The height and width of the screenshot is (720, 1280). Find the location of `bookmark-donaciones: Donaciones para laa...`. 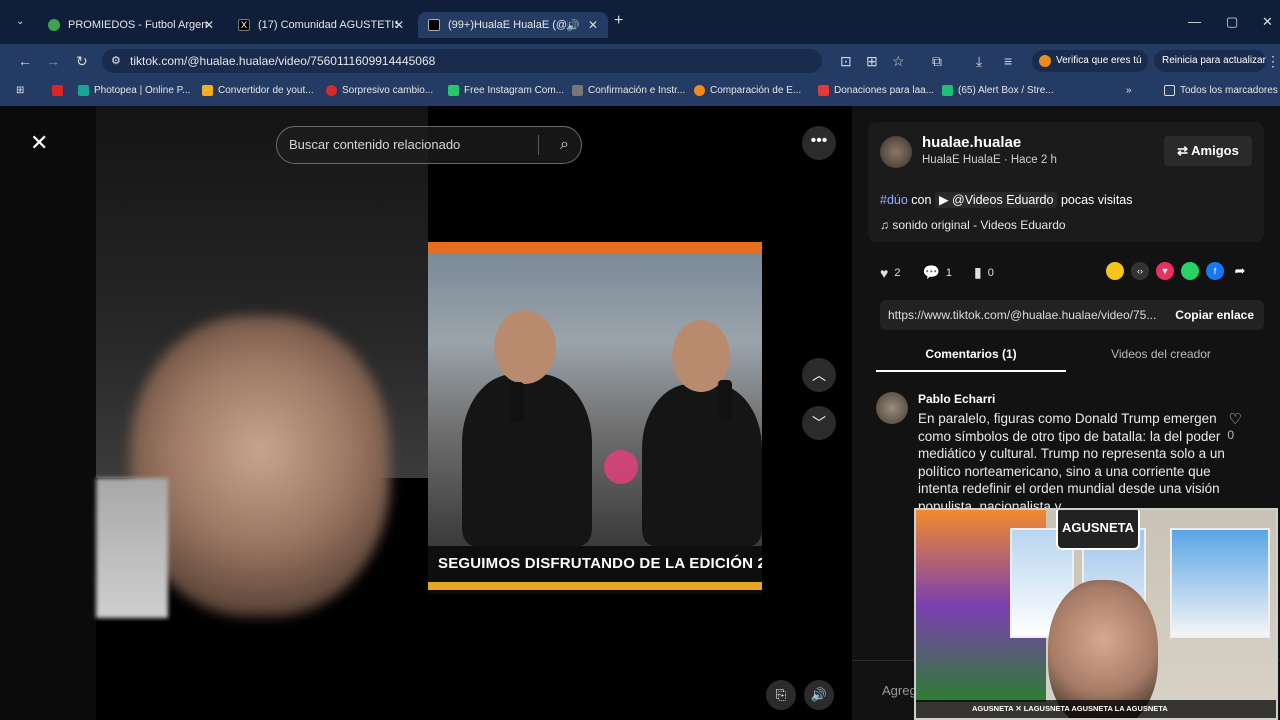

bookmark-donaciones: Donaciones para laa... is located at coordinates (876, 90).